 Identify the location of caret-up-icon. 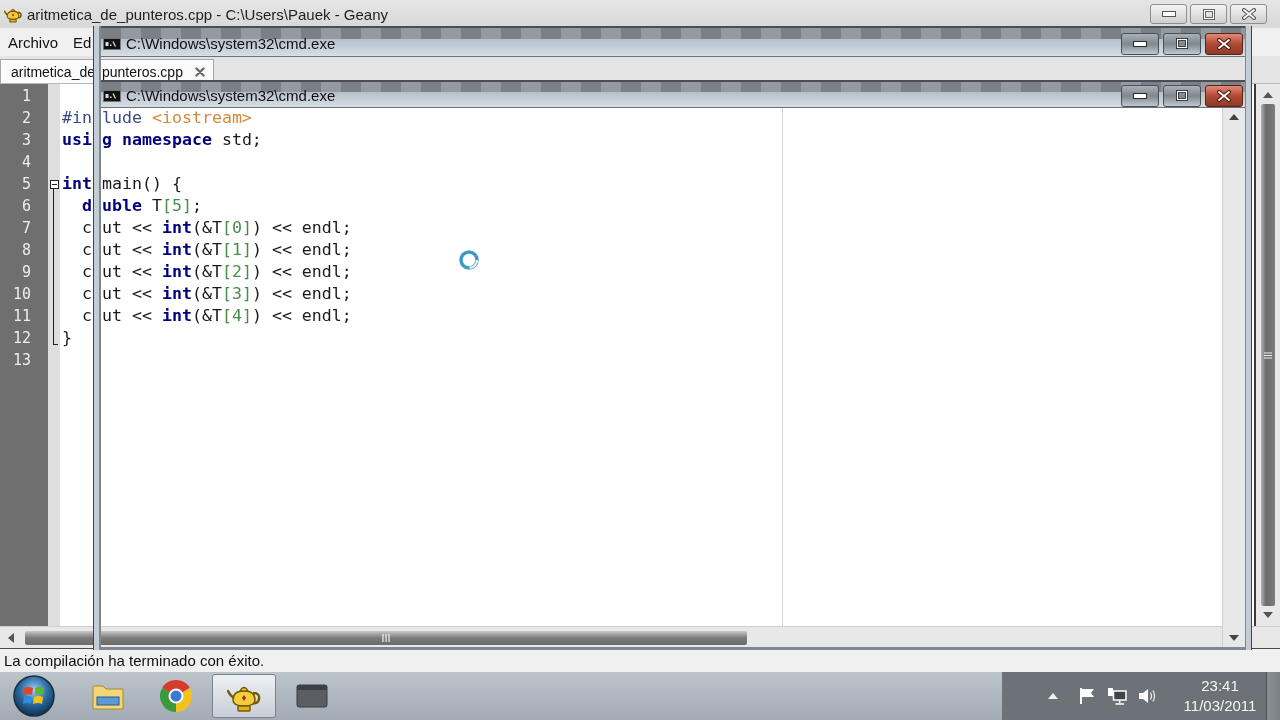
(1053, 696).